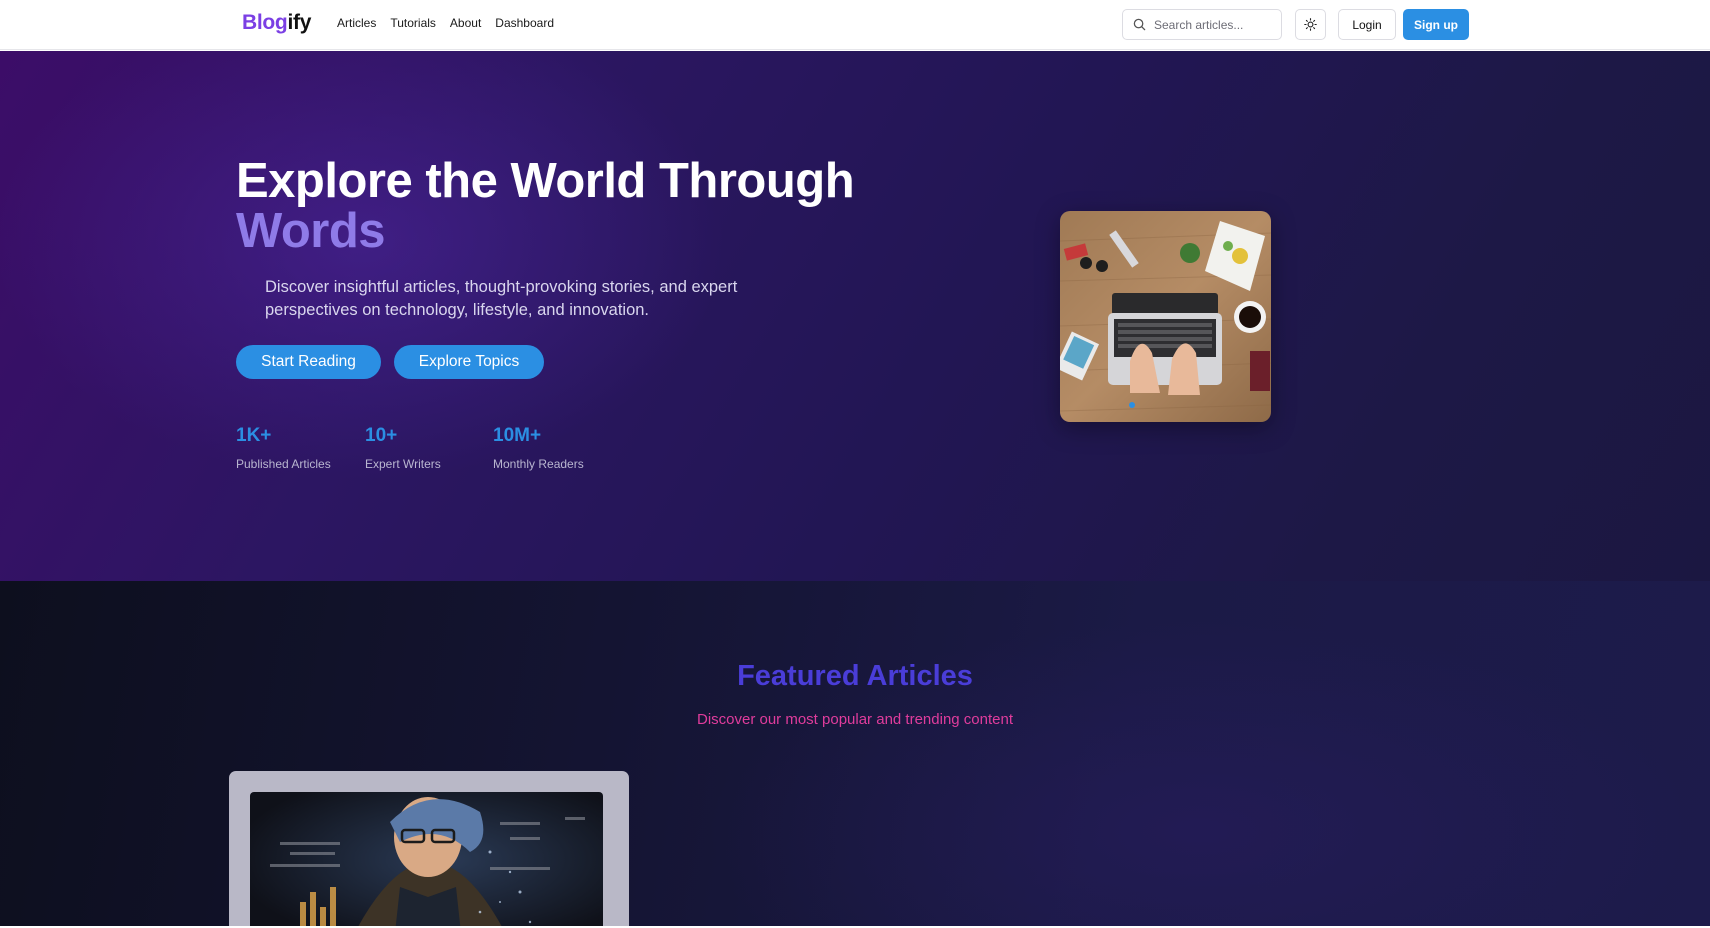 This screenshot has width=1710, height=928. I want to click on sun-icon, so click(1310, 24).